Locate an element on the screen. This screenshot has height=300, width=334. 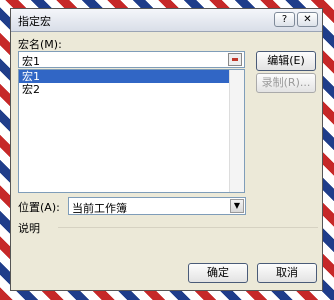
chevron-down-icon: ▼ is located at coordinates (237, 206).